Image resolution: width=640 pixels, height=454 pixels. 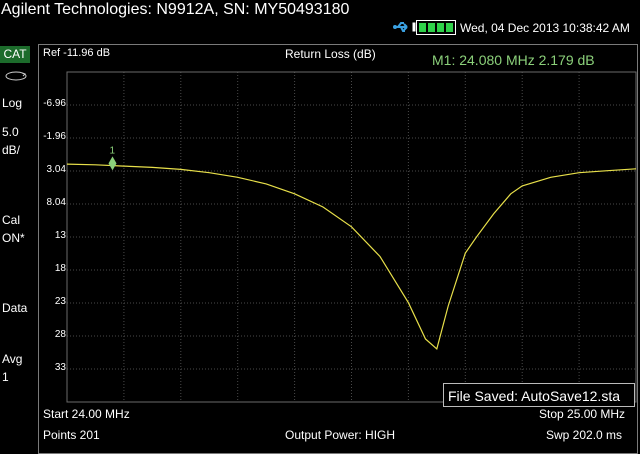 I want to click on y-tick-label: 28, so click(x=60, y=334).